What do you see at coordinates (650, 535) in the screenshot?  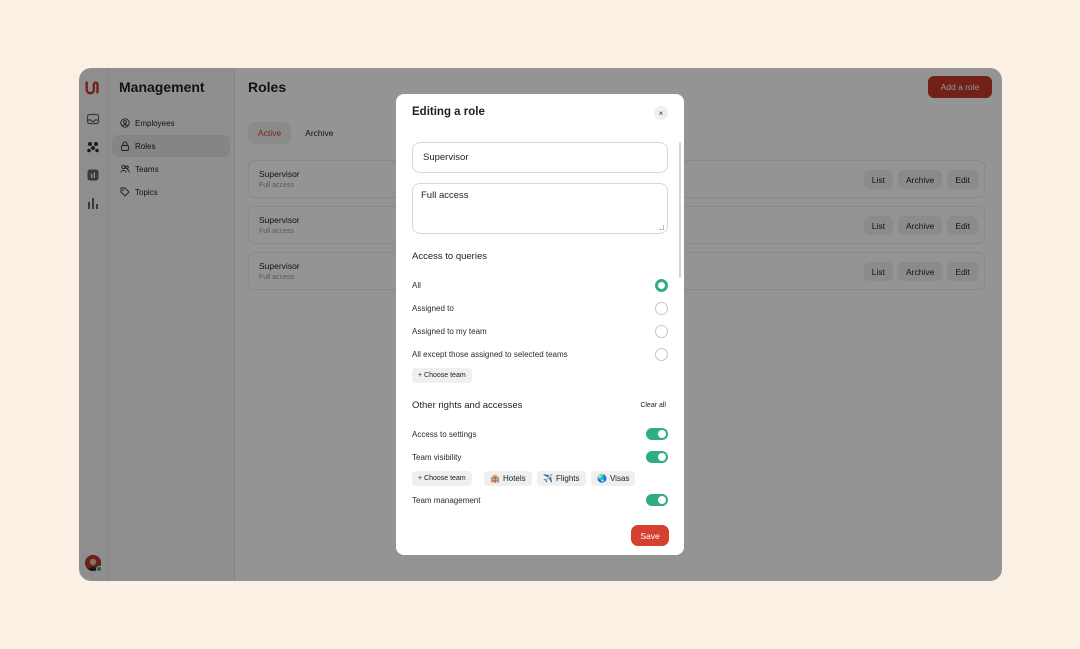 I see `save-button: Save` at bounding box center [650, 535].